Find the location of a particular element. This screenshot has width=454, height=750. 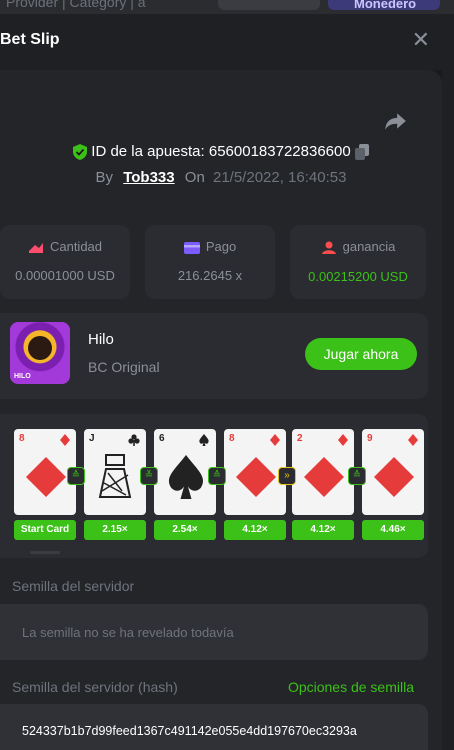

play-now-button: Jugar ahora is located at coordinates (361, 354).